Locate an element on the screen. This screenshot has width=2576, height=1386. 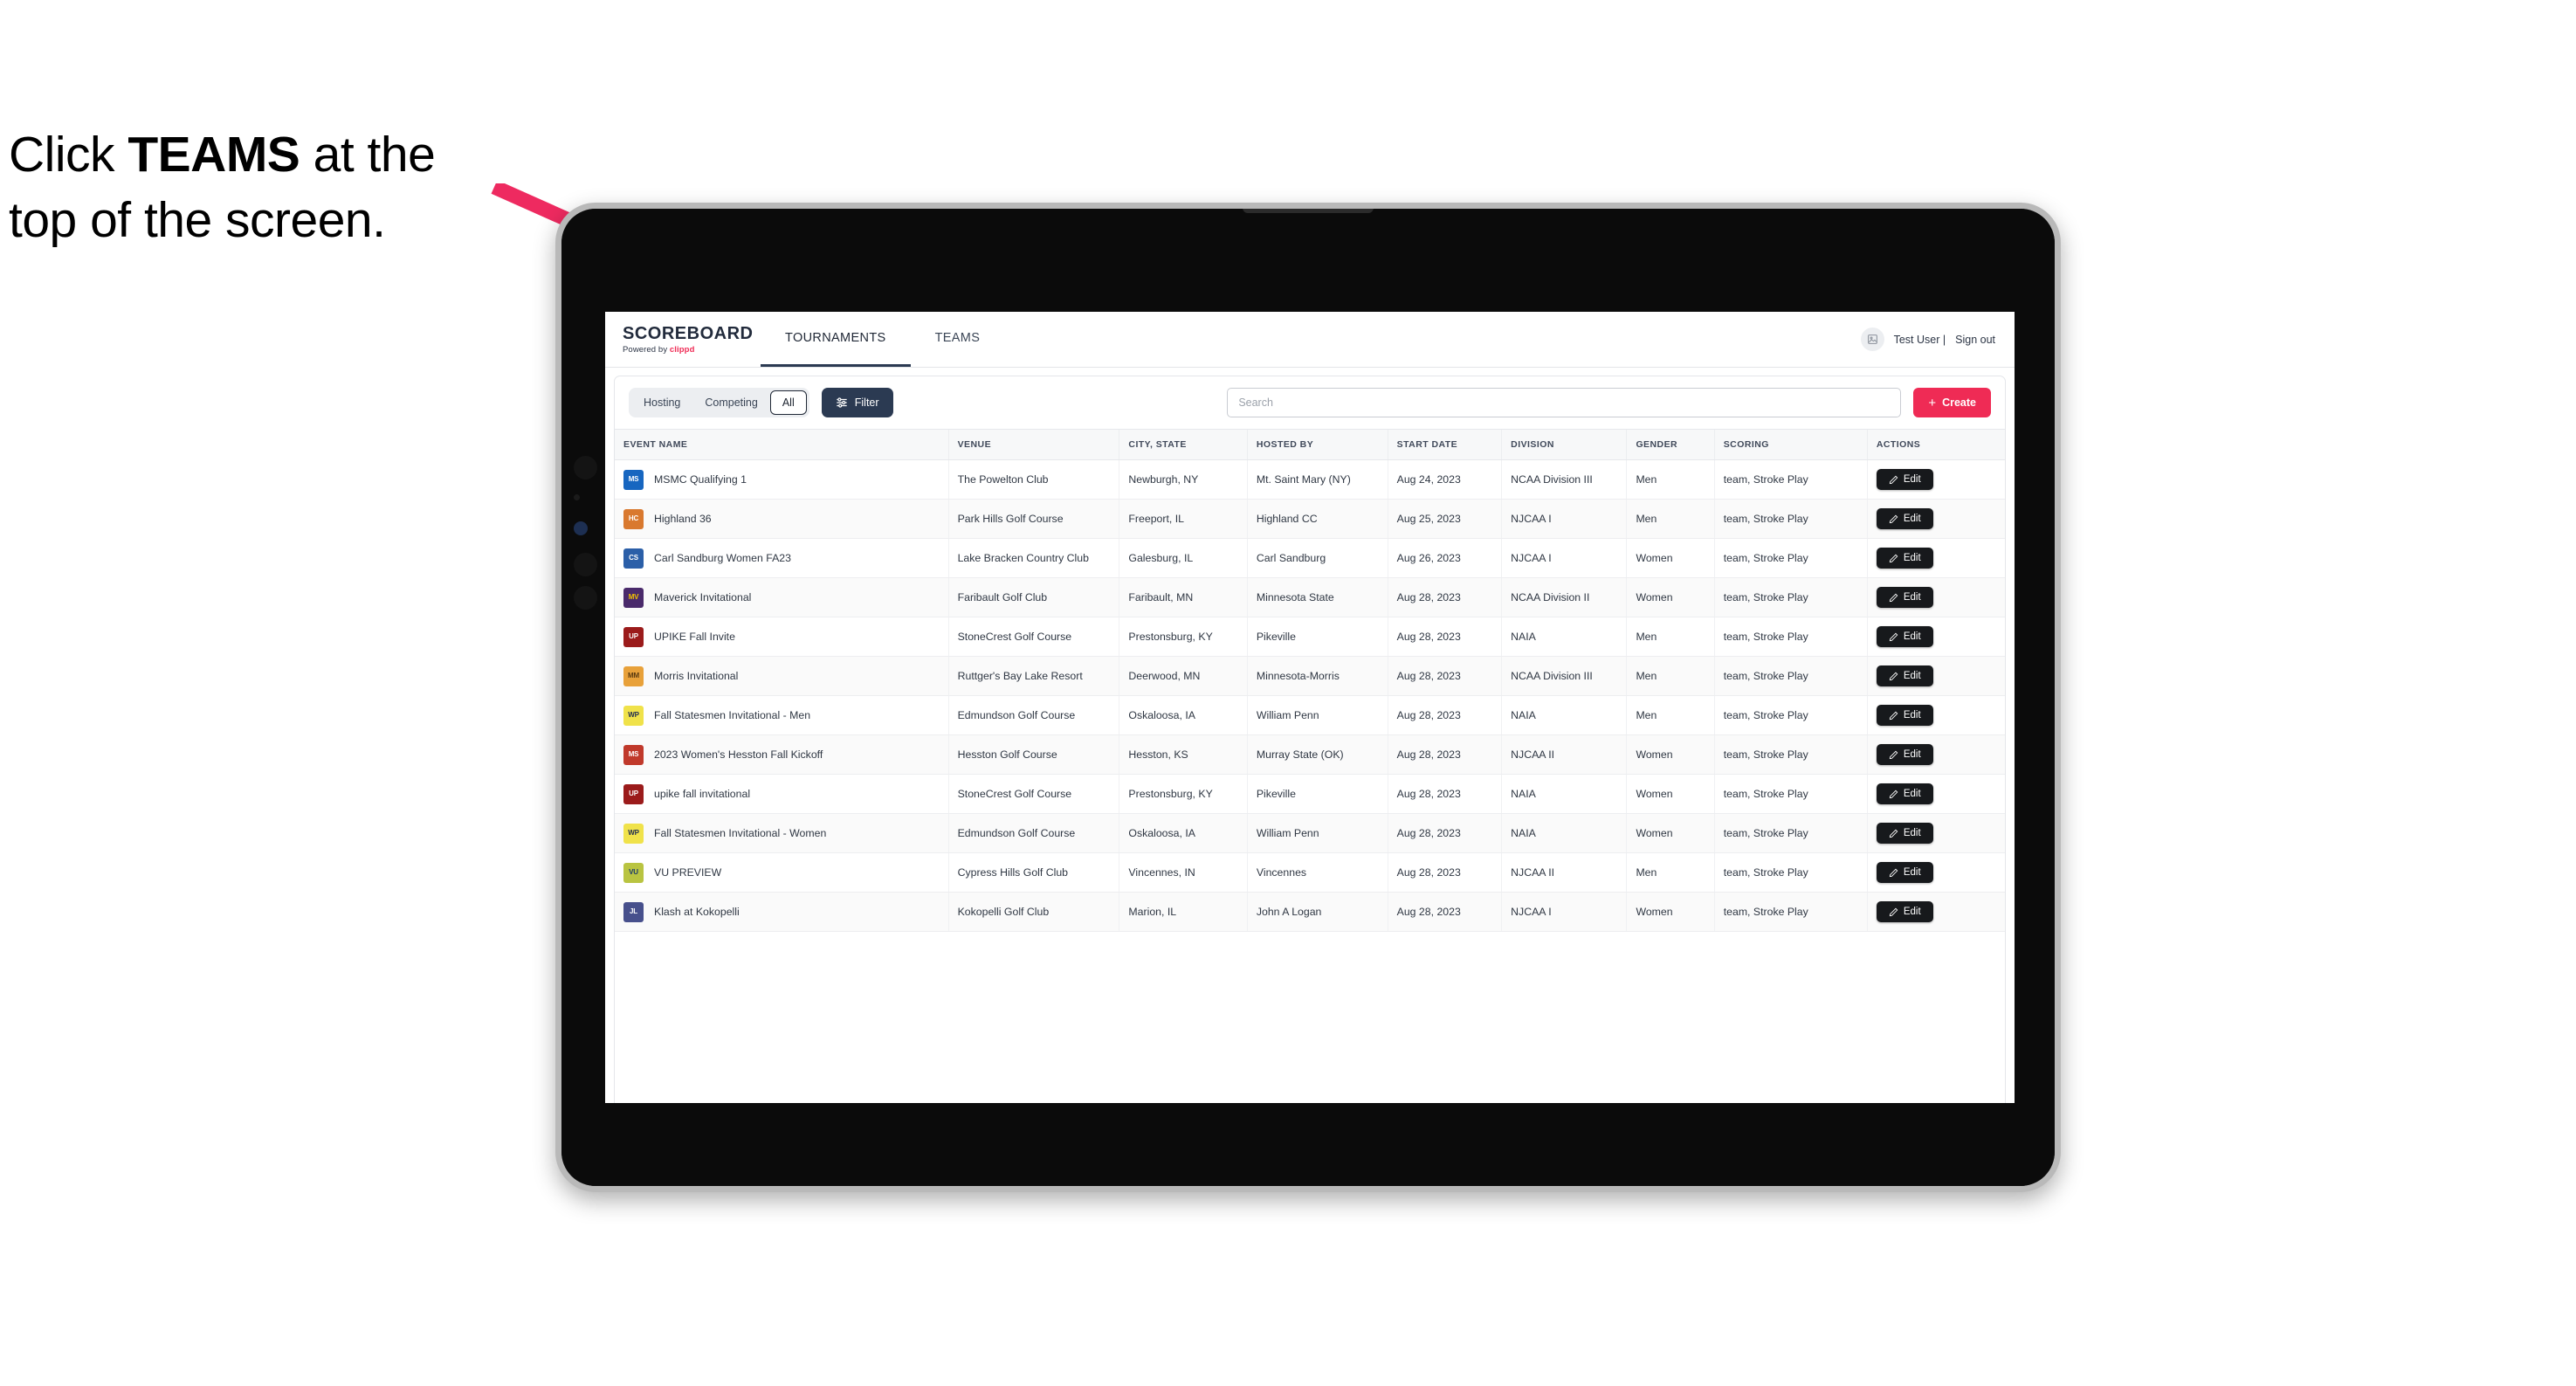
cell-venue: StoneCrest Golf Course is located at coordinates (1033, 794).